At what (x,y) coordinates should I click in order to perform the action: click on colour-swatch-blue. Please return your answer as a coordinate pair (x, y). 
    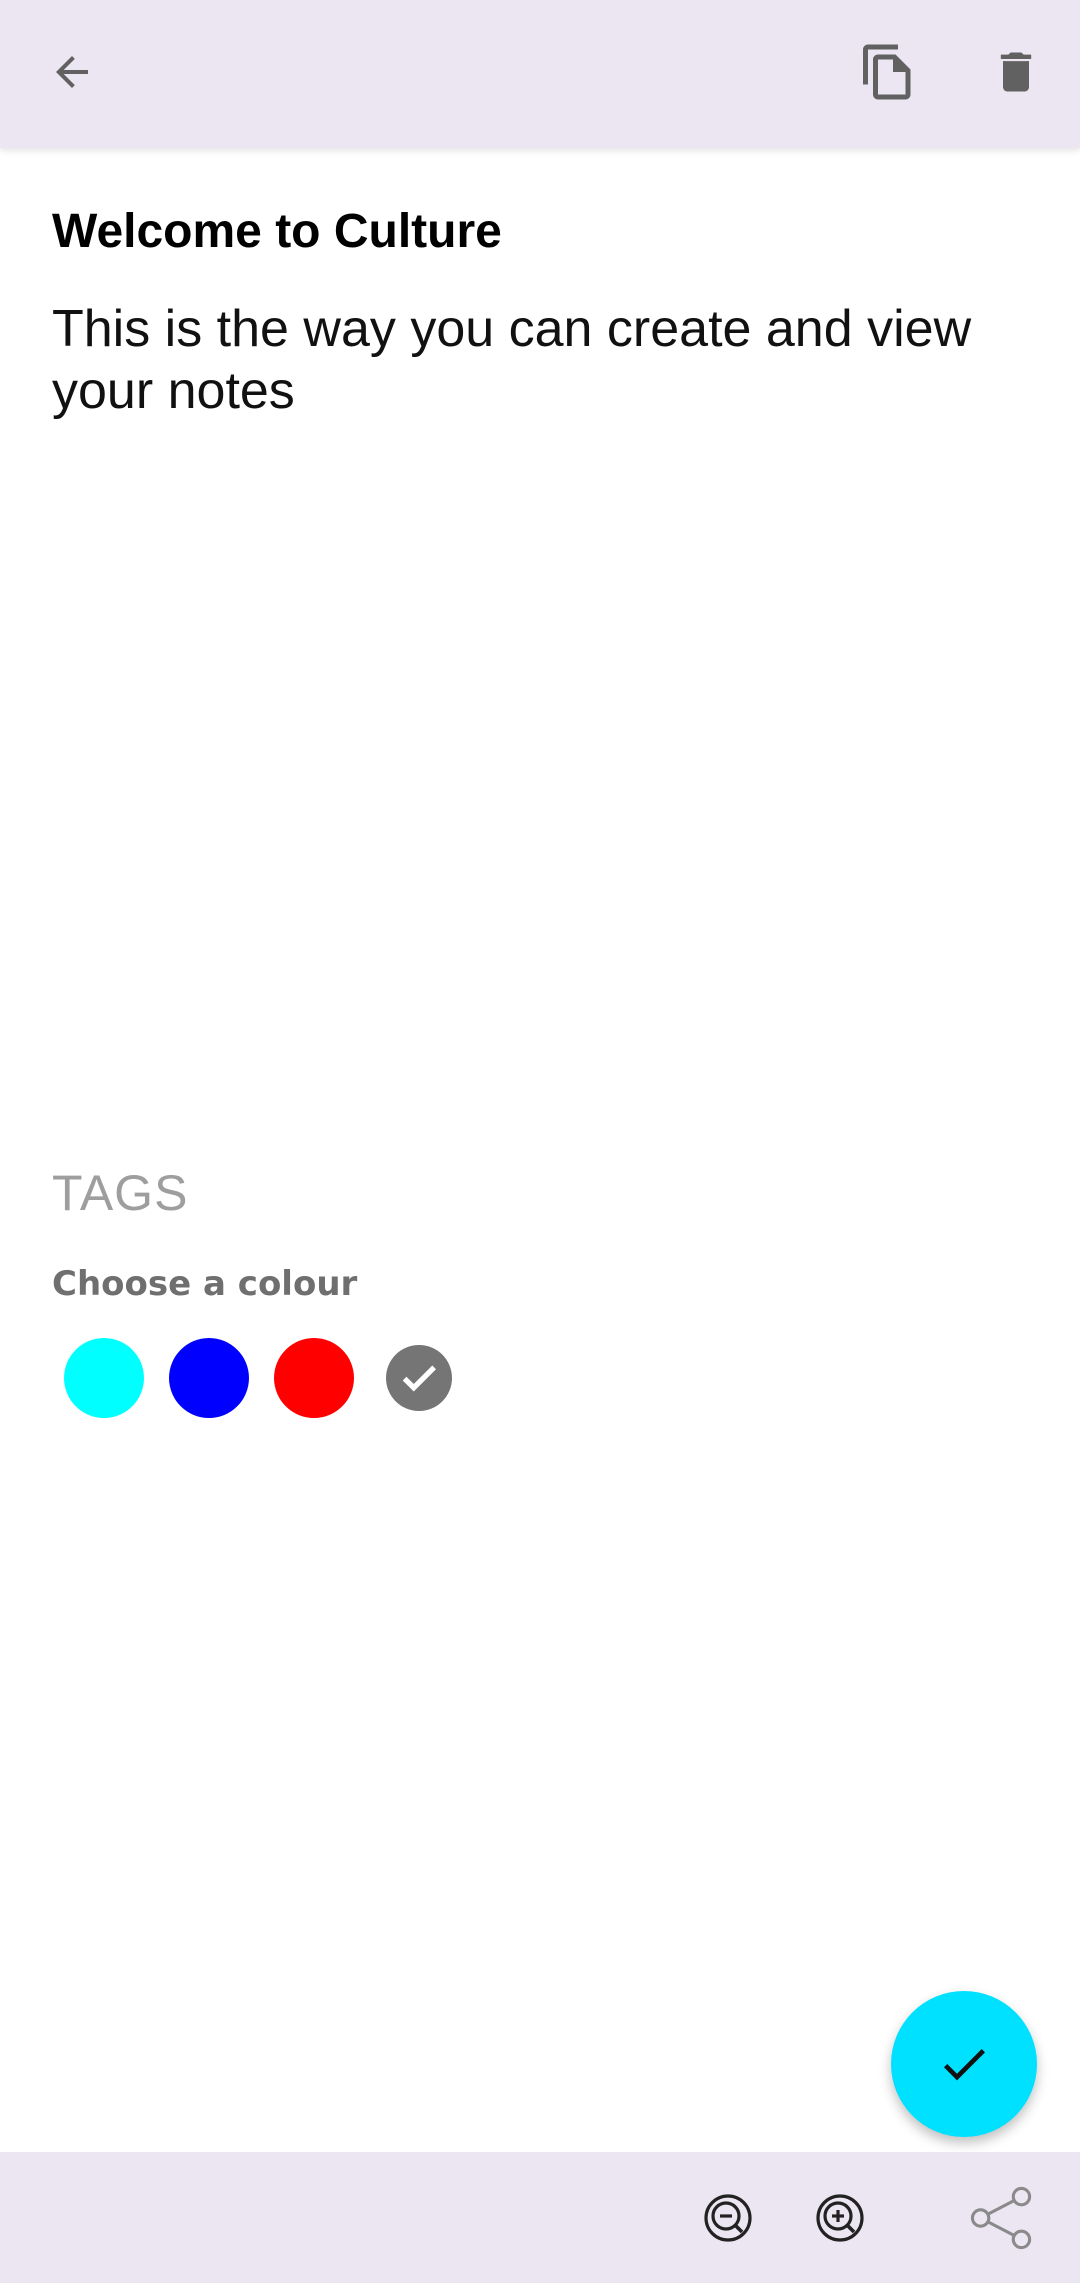
    Looking at the image, I should click on (209, 1378).